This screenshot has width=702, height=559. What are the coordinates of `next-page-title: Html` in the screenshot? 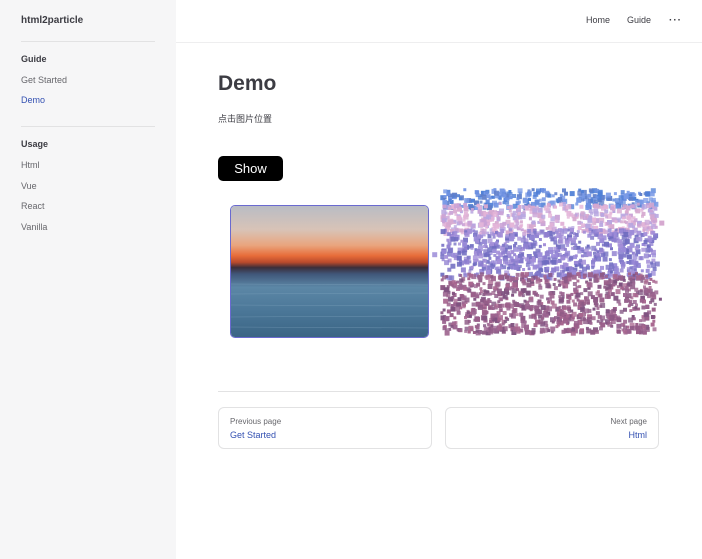 It's located at (638, 435).